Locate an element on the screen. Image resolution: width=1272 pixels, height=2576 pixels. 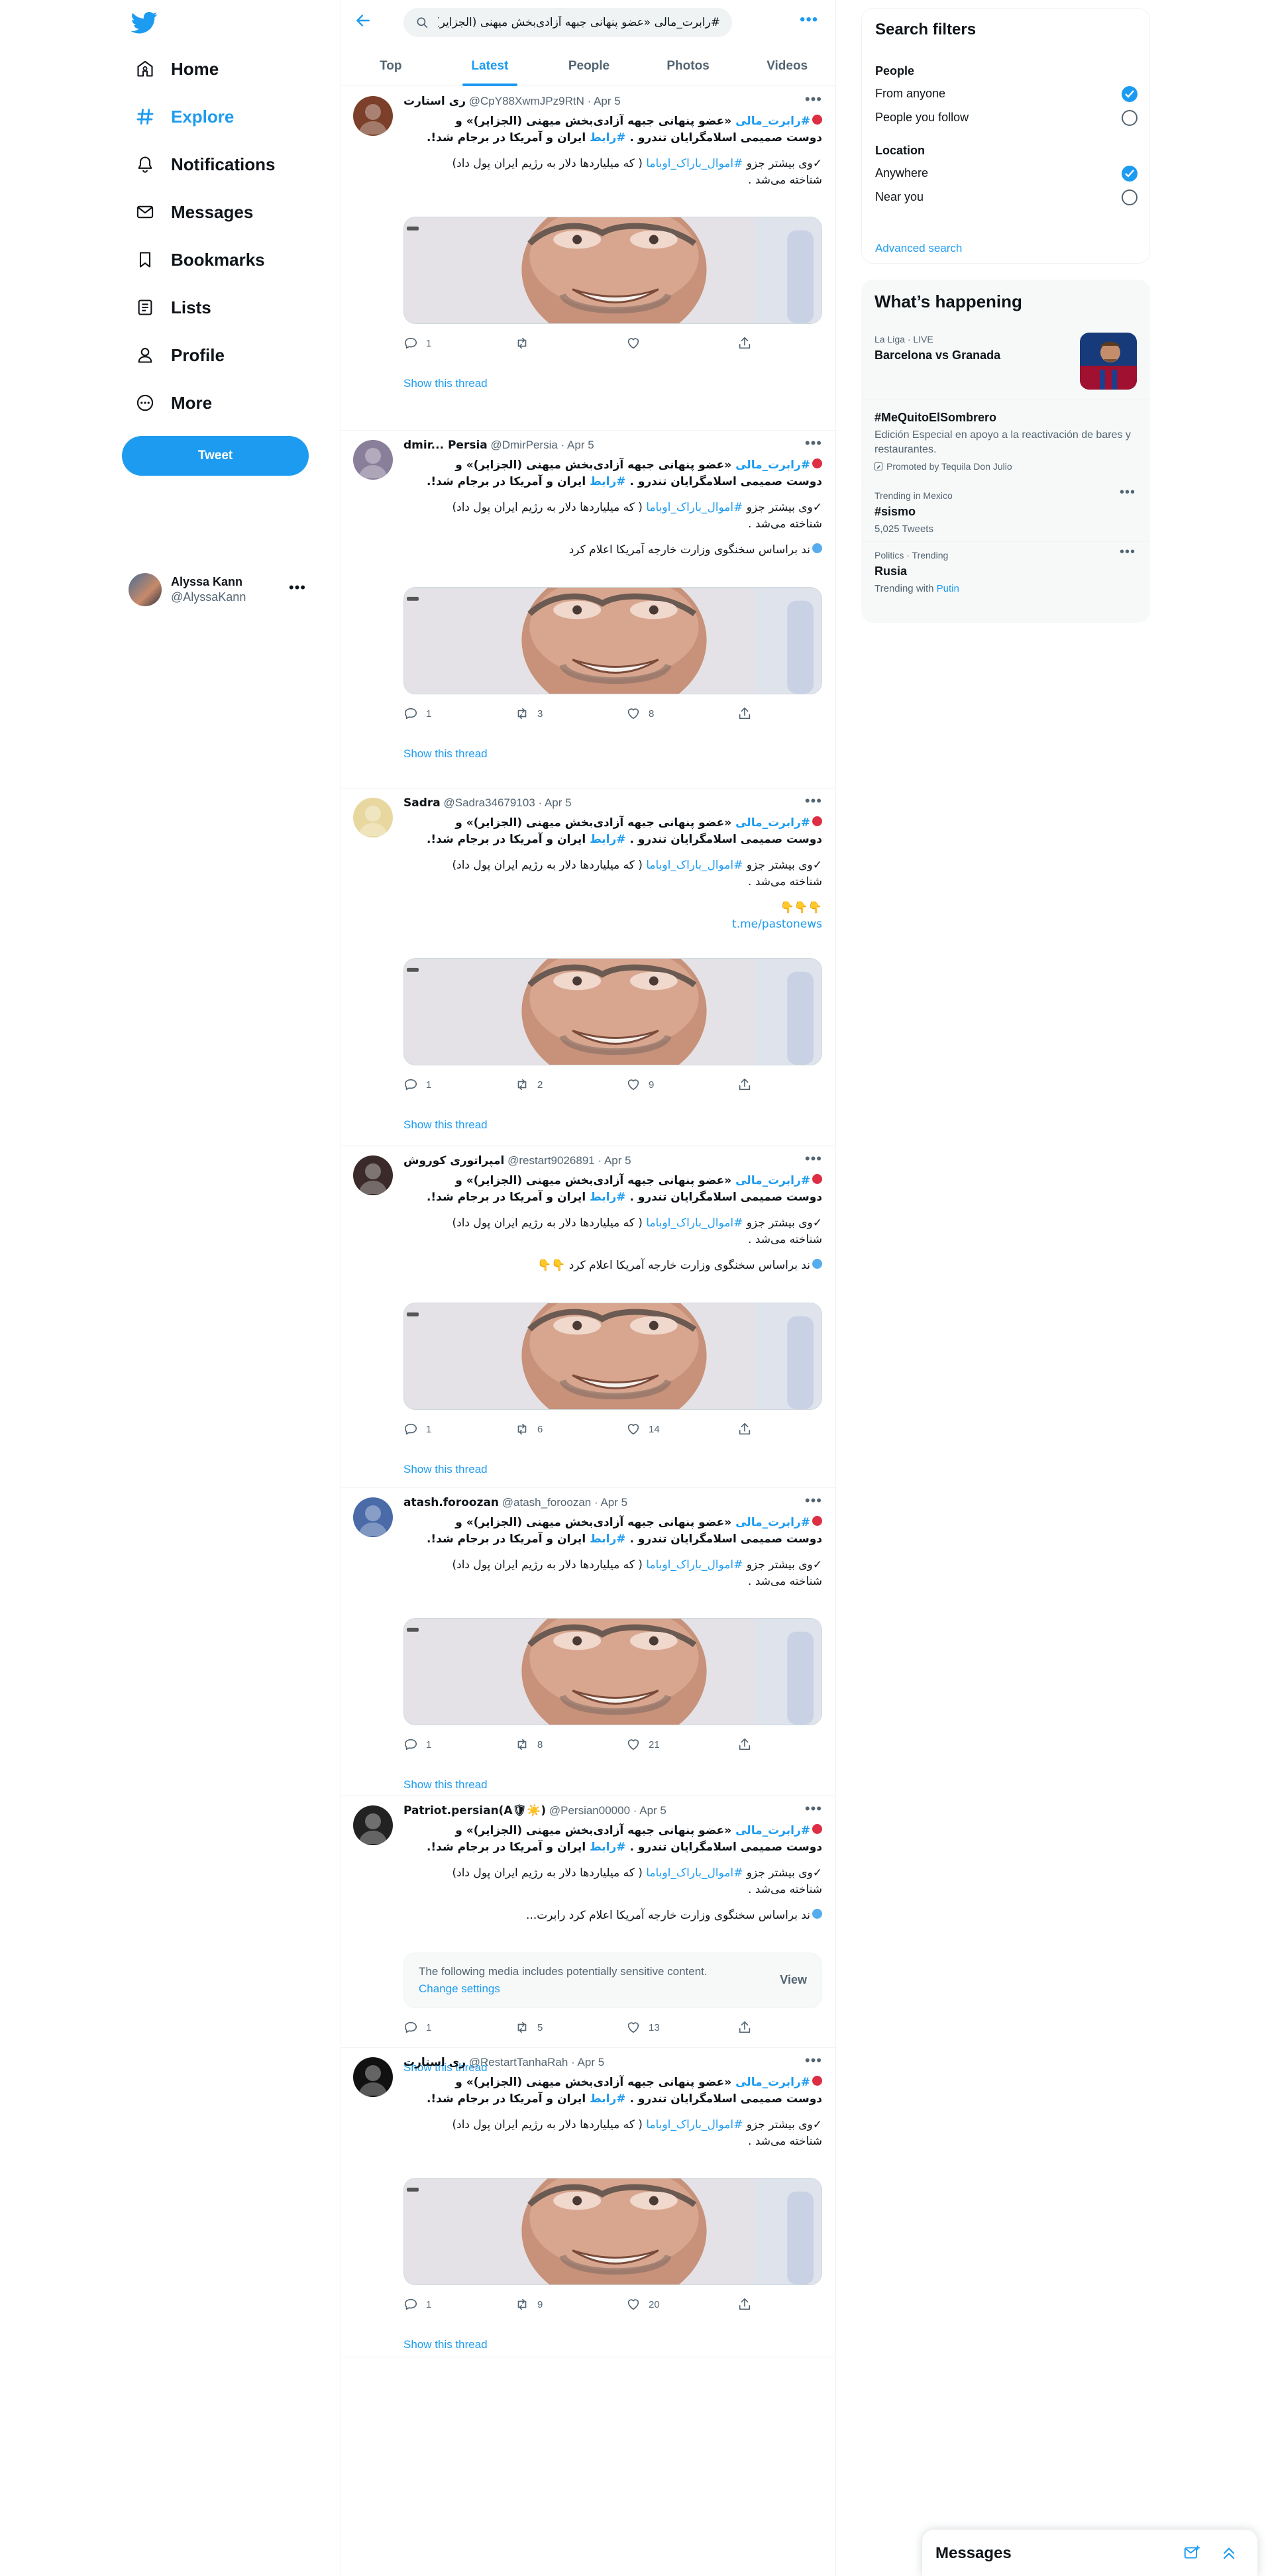
tweet-author-handle: @DmirPersia is located at coordinates (524, 445).